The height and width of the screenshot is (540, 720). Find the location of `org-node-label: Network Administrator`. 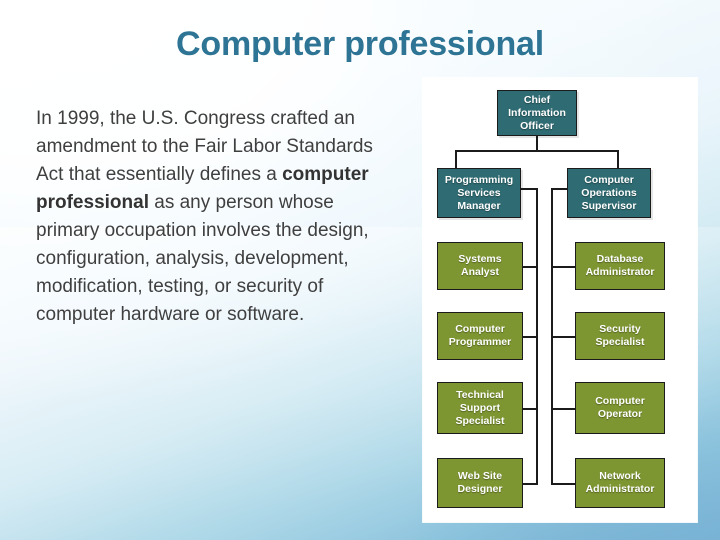

org-node-label: Network Administrator is located at coordinates (620, 482).